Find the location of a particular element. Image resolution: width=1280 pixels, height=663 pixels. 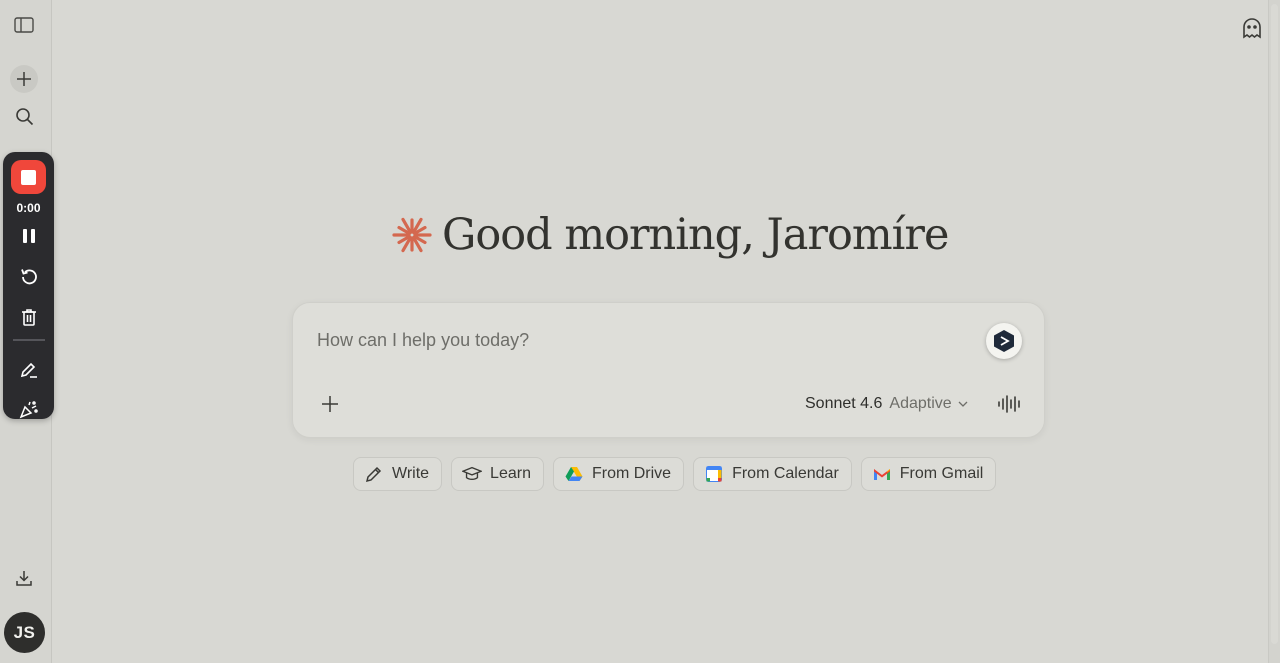

chip-label: From Calendar is located at coordinates (785, 473).